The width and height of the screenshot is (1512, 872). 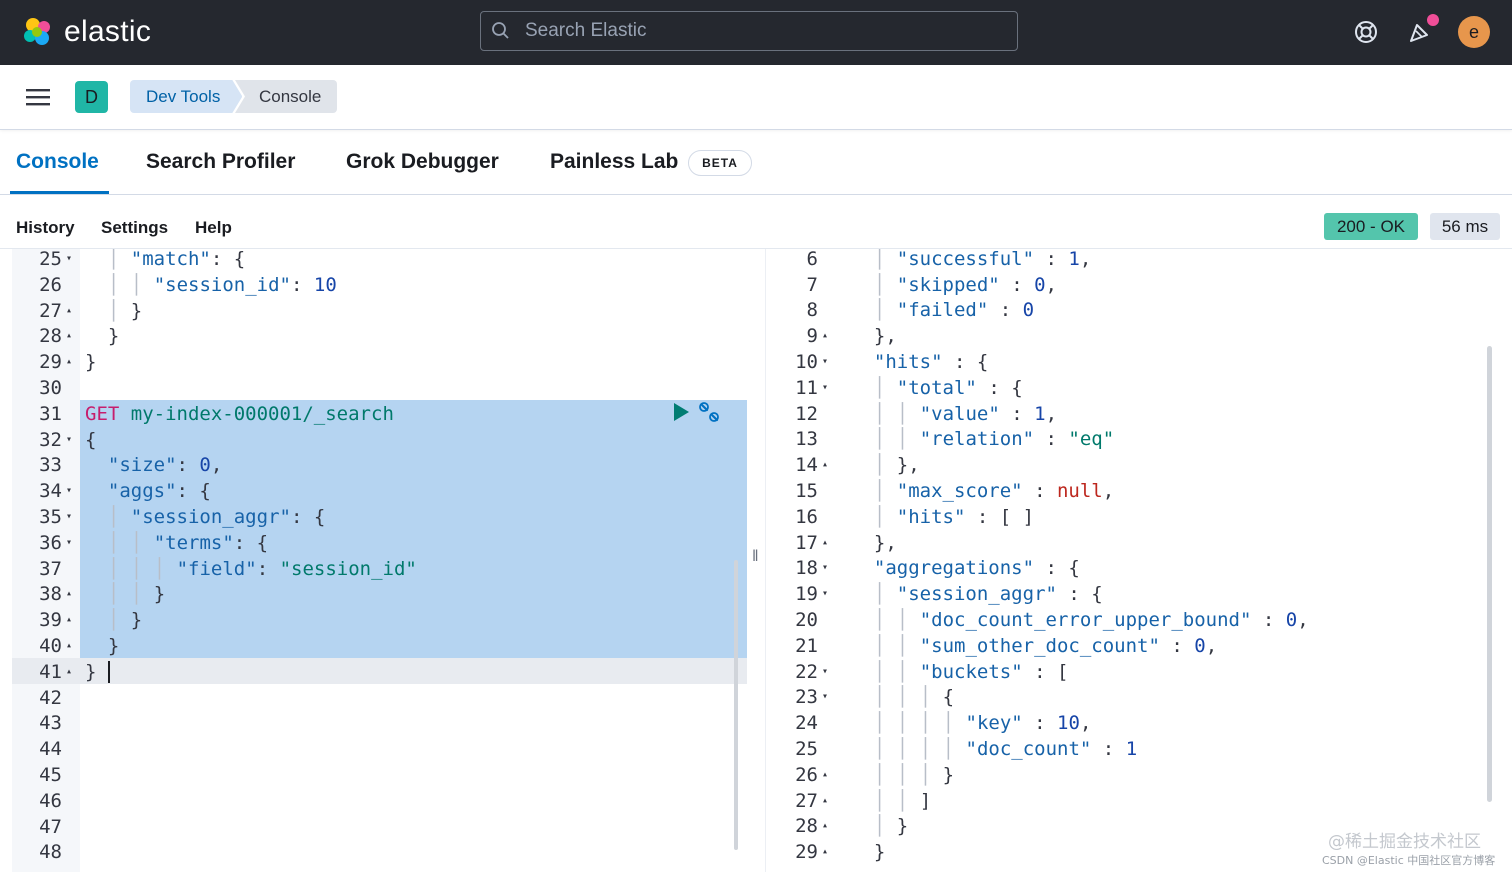 I want to click on elastic-logo: elastic, so click(x=85, y=32).